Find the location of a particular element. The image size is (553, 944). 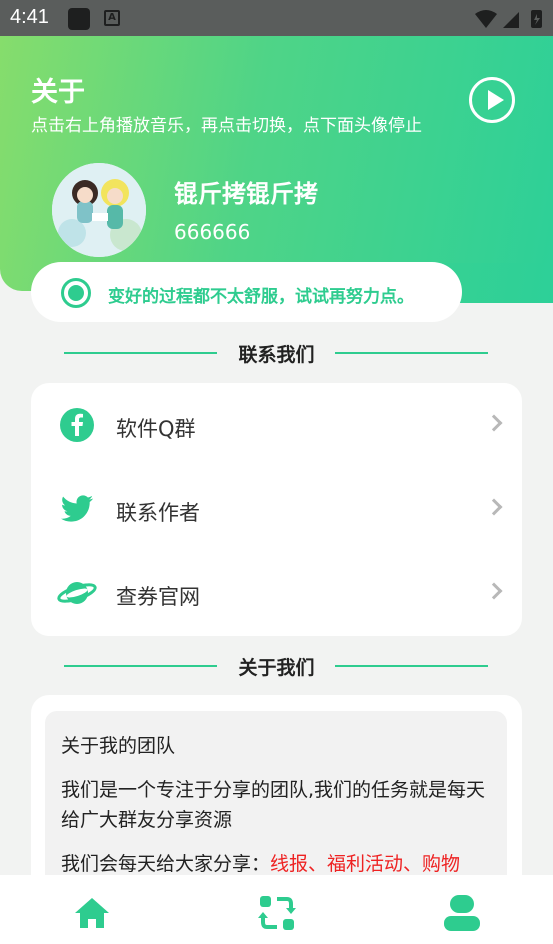

page-subtitle: 点击右上角播放音乐，再点击切换，点下面头像停止 is located at coordinates (226, 126).